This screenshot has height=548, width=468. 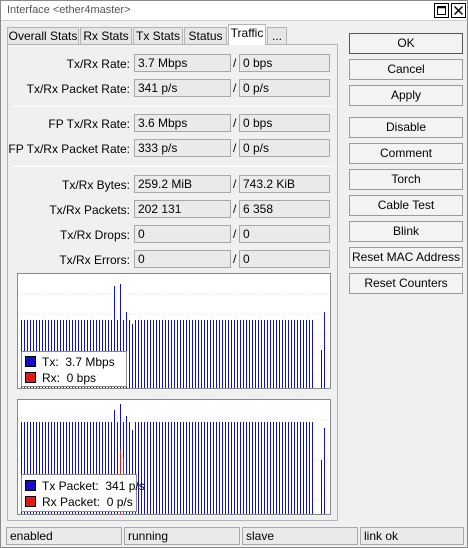 I want to click on tx-packet-swatch, so click(x=30, y=485).